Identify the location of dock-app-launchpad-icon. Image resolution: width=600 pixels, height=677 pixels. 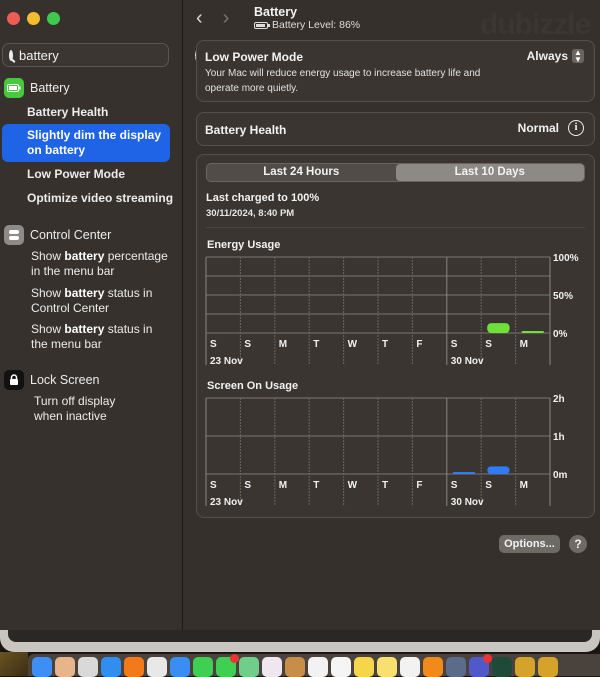
(65, 667).